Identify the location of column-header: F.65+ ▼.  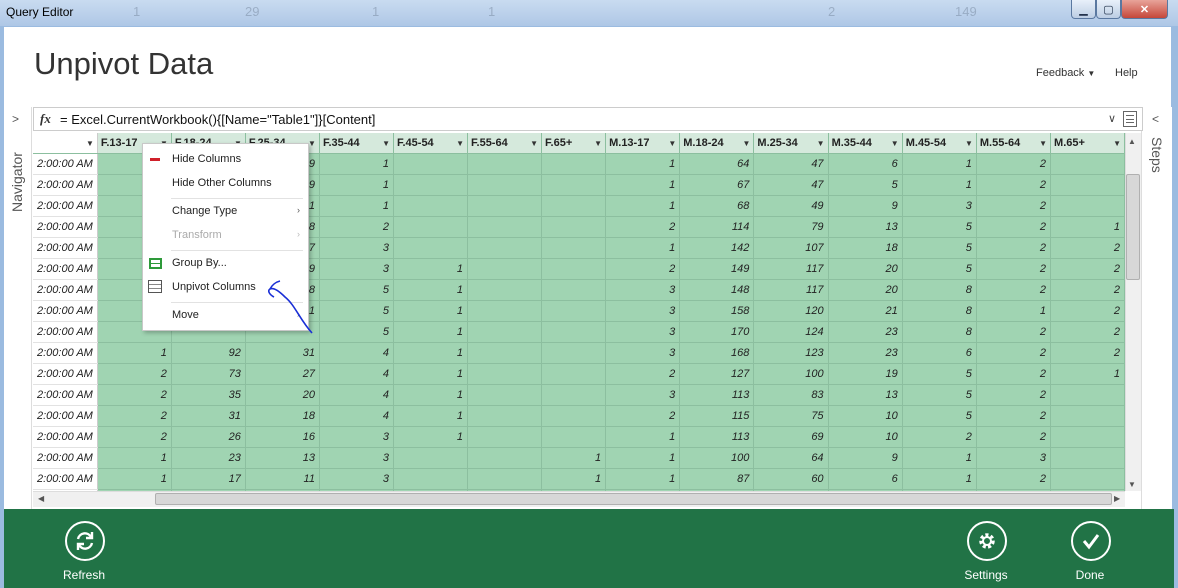
(574, 143).